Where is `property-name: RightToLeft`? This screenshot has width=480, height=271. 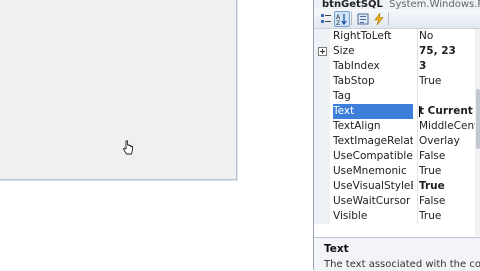 property-name: RightToLeft is located at coordinates (362, 36).